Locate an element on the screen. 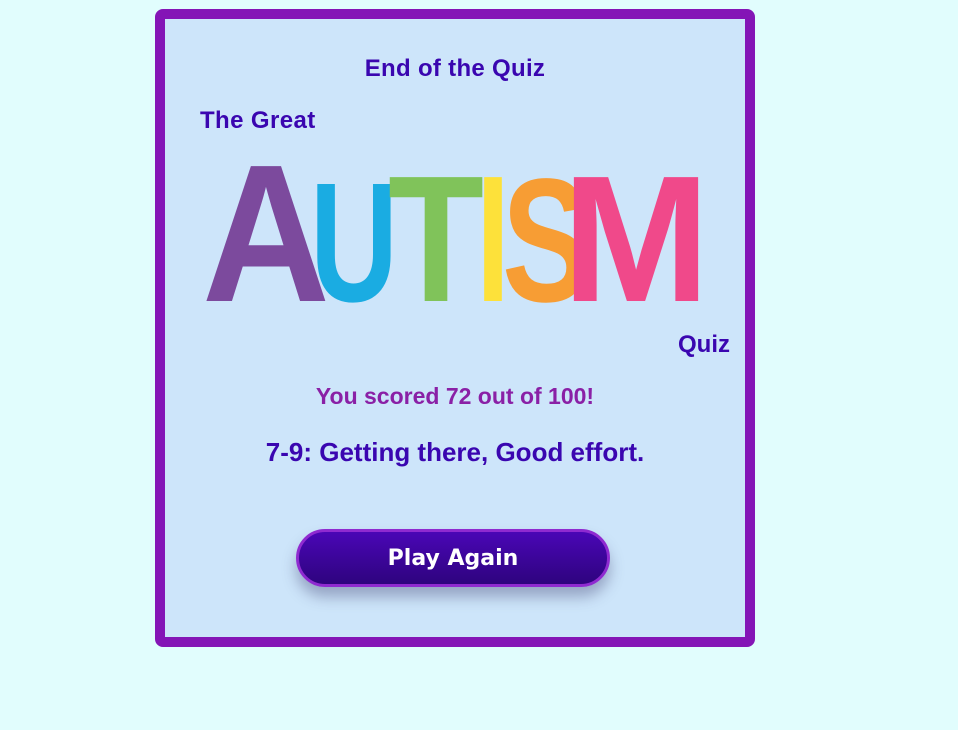 Image resolution: width=958 pixels, height=730 pixels. logo-wordmark: A U T I S M is located at coordinates (456, 237).